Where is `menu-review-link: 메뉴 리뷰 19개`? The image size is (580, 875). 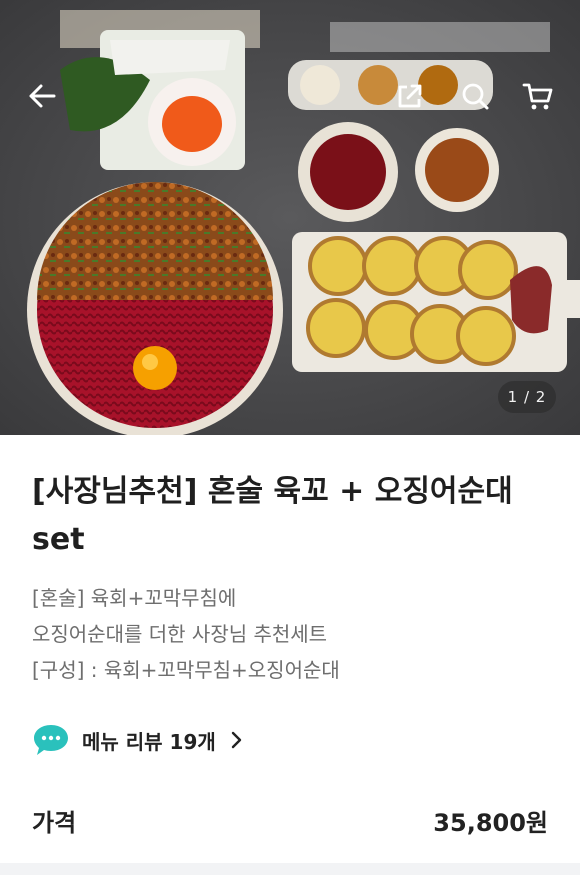
menu-review-link: 메뉴 리뷰 19개 is located at coordinates (137, 740).